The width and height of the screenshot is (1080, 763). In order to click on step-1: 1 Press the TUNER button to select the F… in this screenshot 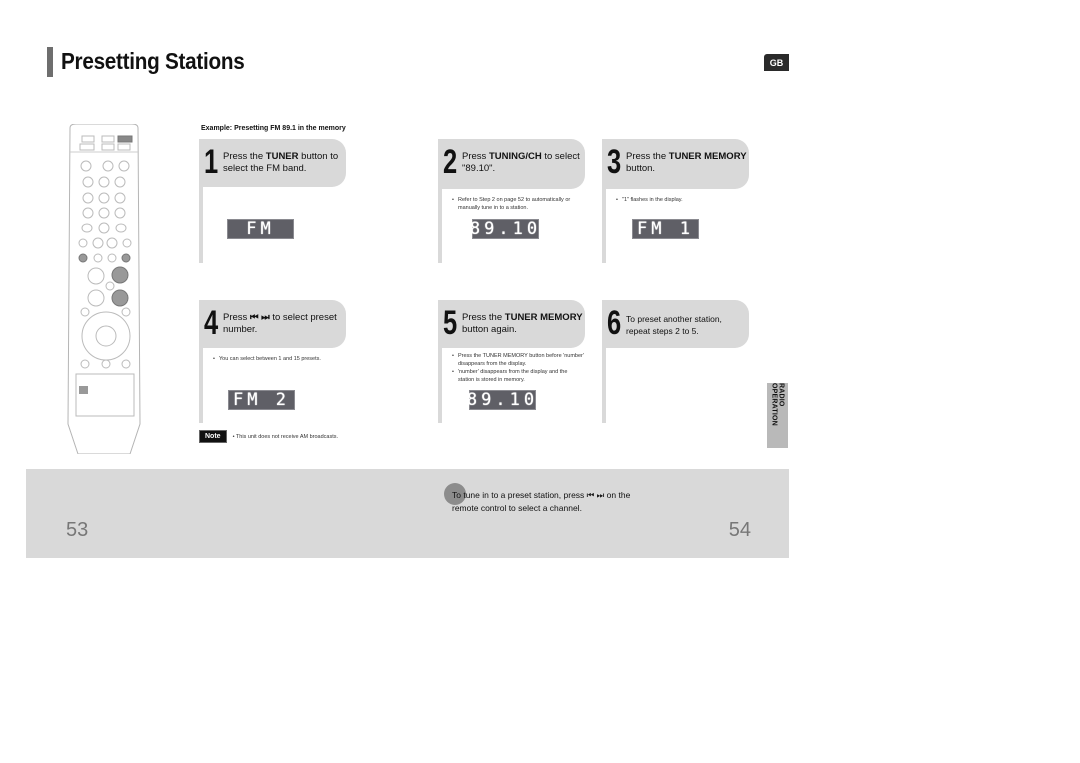, I will do `click(272, 201)`.